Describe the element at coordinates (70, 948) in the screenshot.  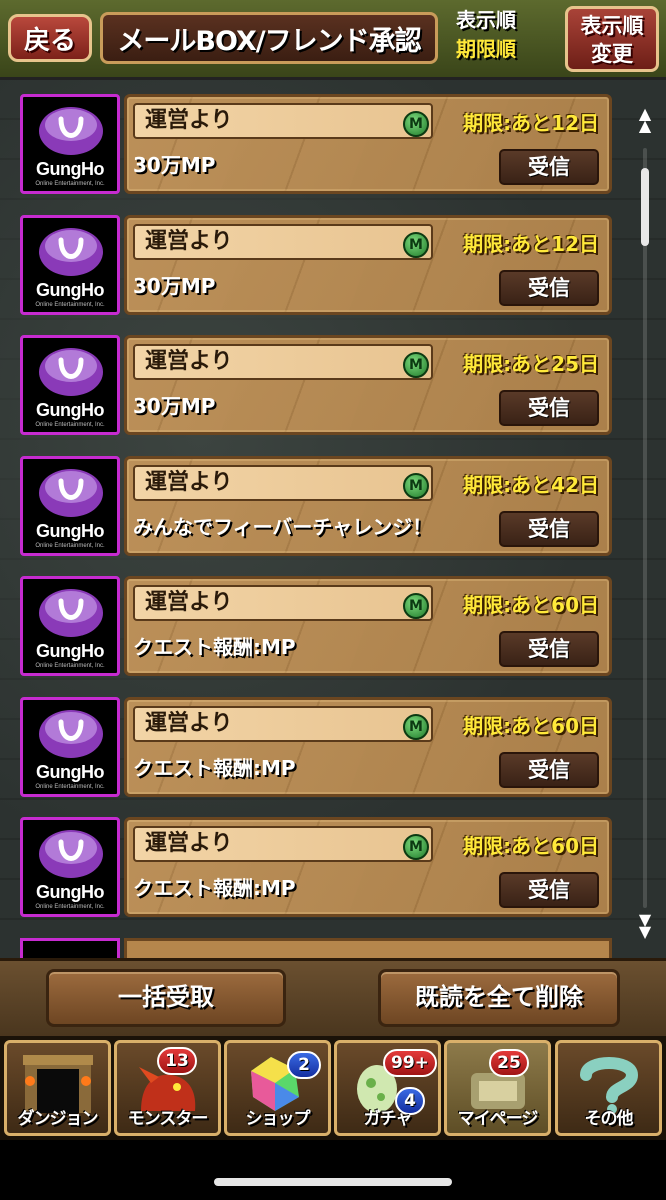
I see `mail-avatar-partial` at that location.